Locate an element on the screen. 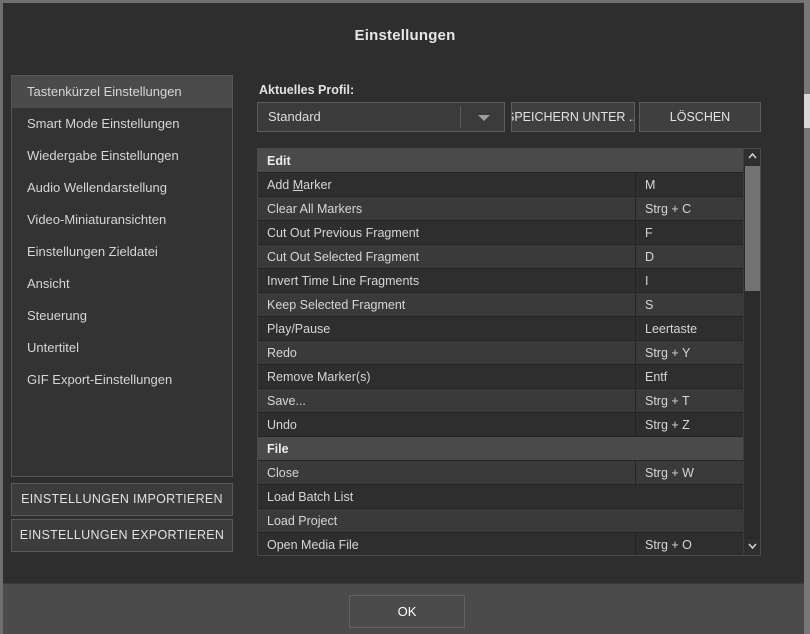  sidebar-item-label: Untertitel is located at coordinates (53, 347).